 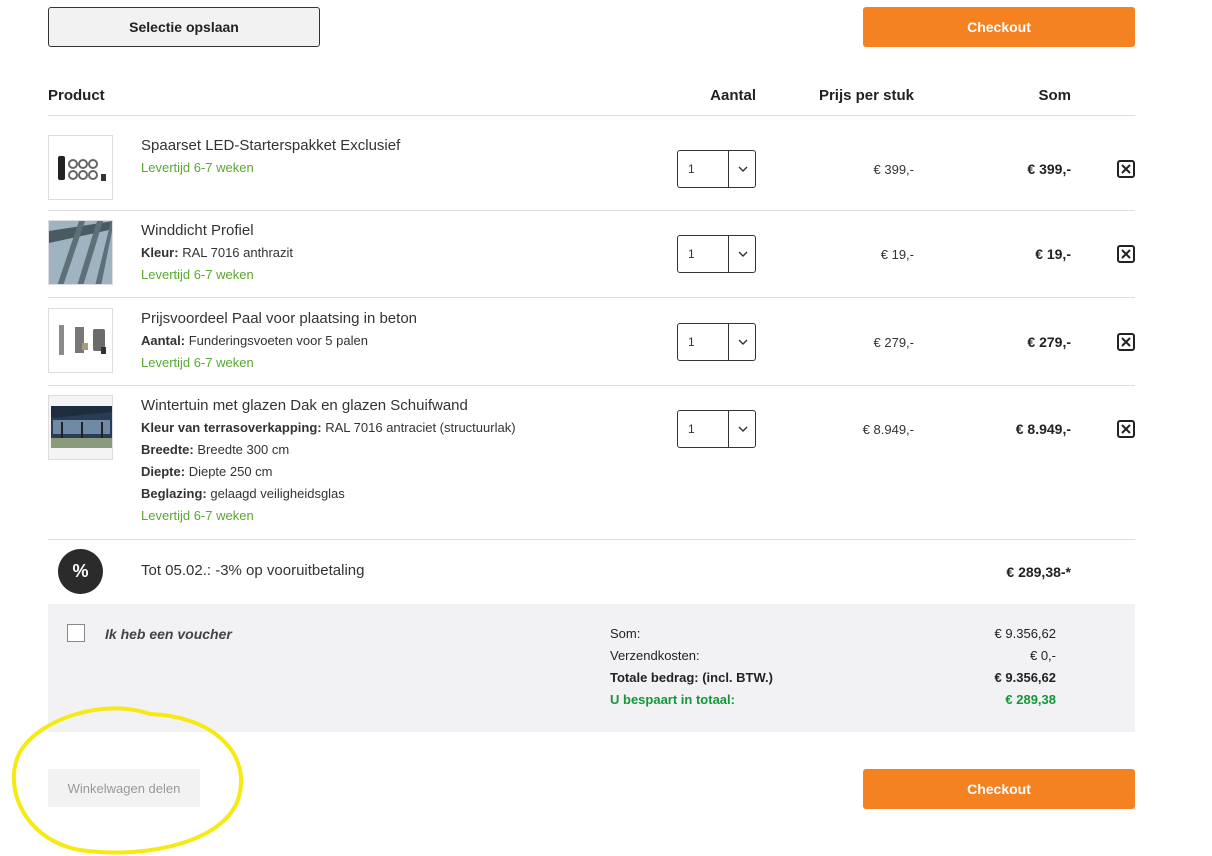 I want to click on checkout-button-bottom: Checkout, so click(x=999, y=789).